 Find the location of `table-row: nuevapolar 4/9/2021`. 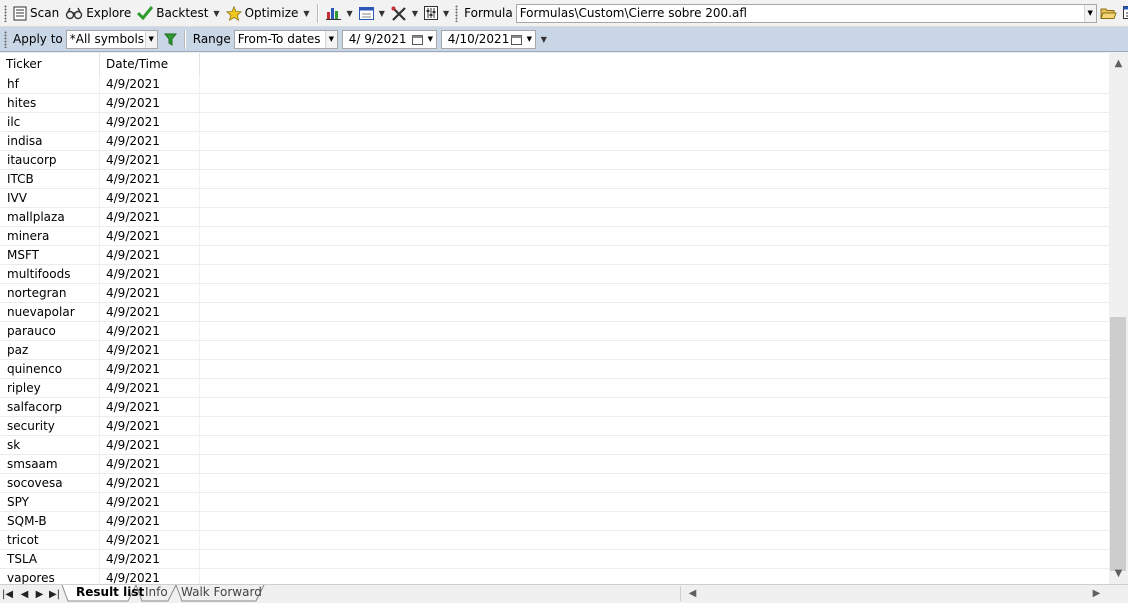

table-row: nuevapolar 4/9/2021 is located at coordinates (554, 312).